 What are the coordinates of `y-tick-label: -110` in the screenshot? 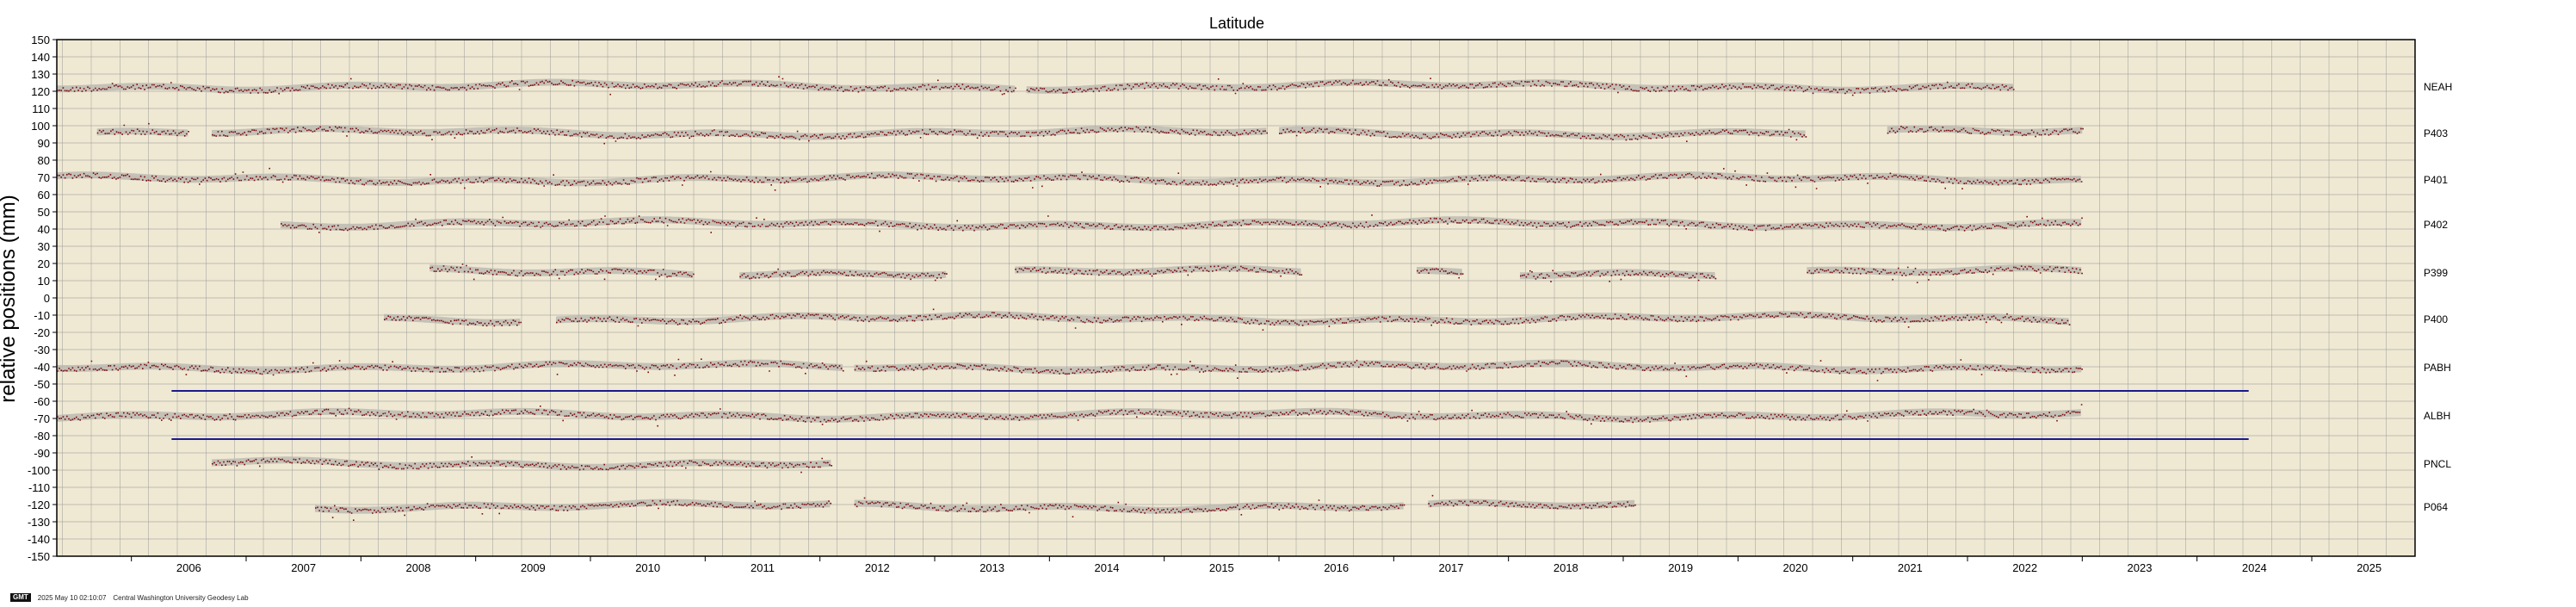 It's located at (39, 487).